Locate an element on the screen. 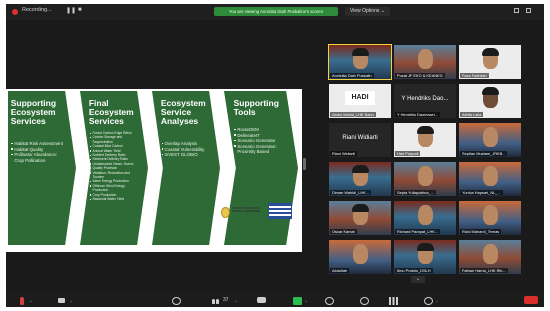 The image size is (550, 311). apps-options-caret: ^ is located at coordinates (437, 301).